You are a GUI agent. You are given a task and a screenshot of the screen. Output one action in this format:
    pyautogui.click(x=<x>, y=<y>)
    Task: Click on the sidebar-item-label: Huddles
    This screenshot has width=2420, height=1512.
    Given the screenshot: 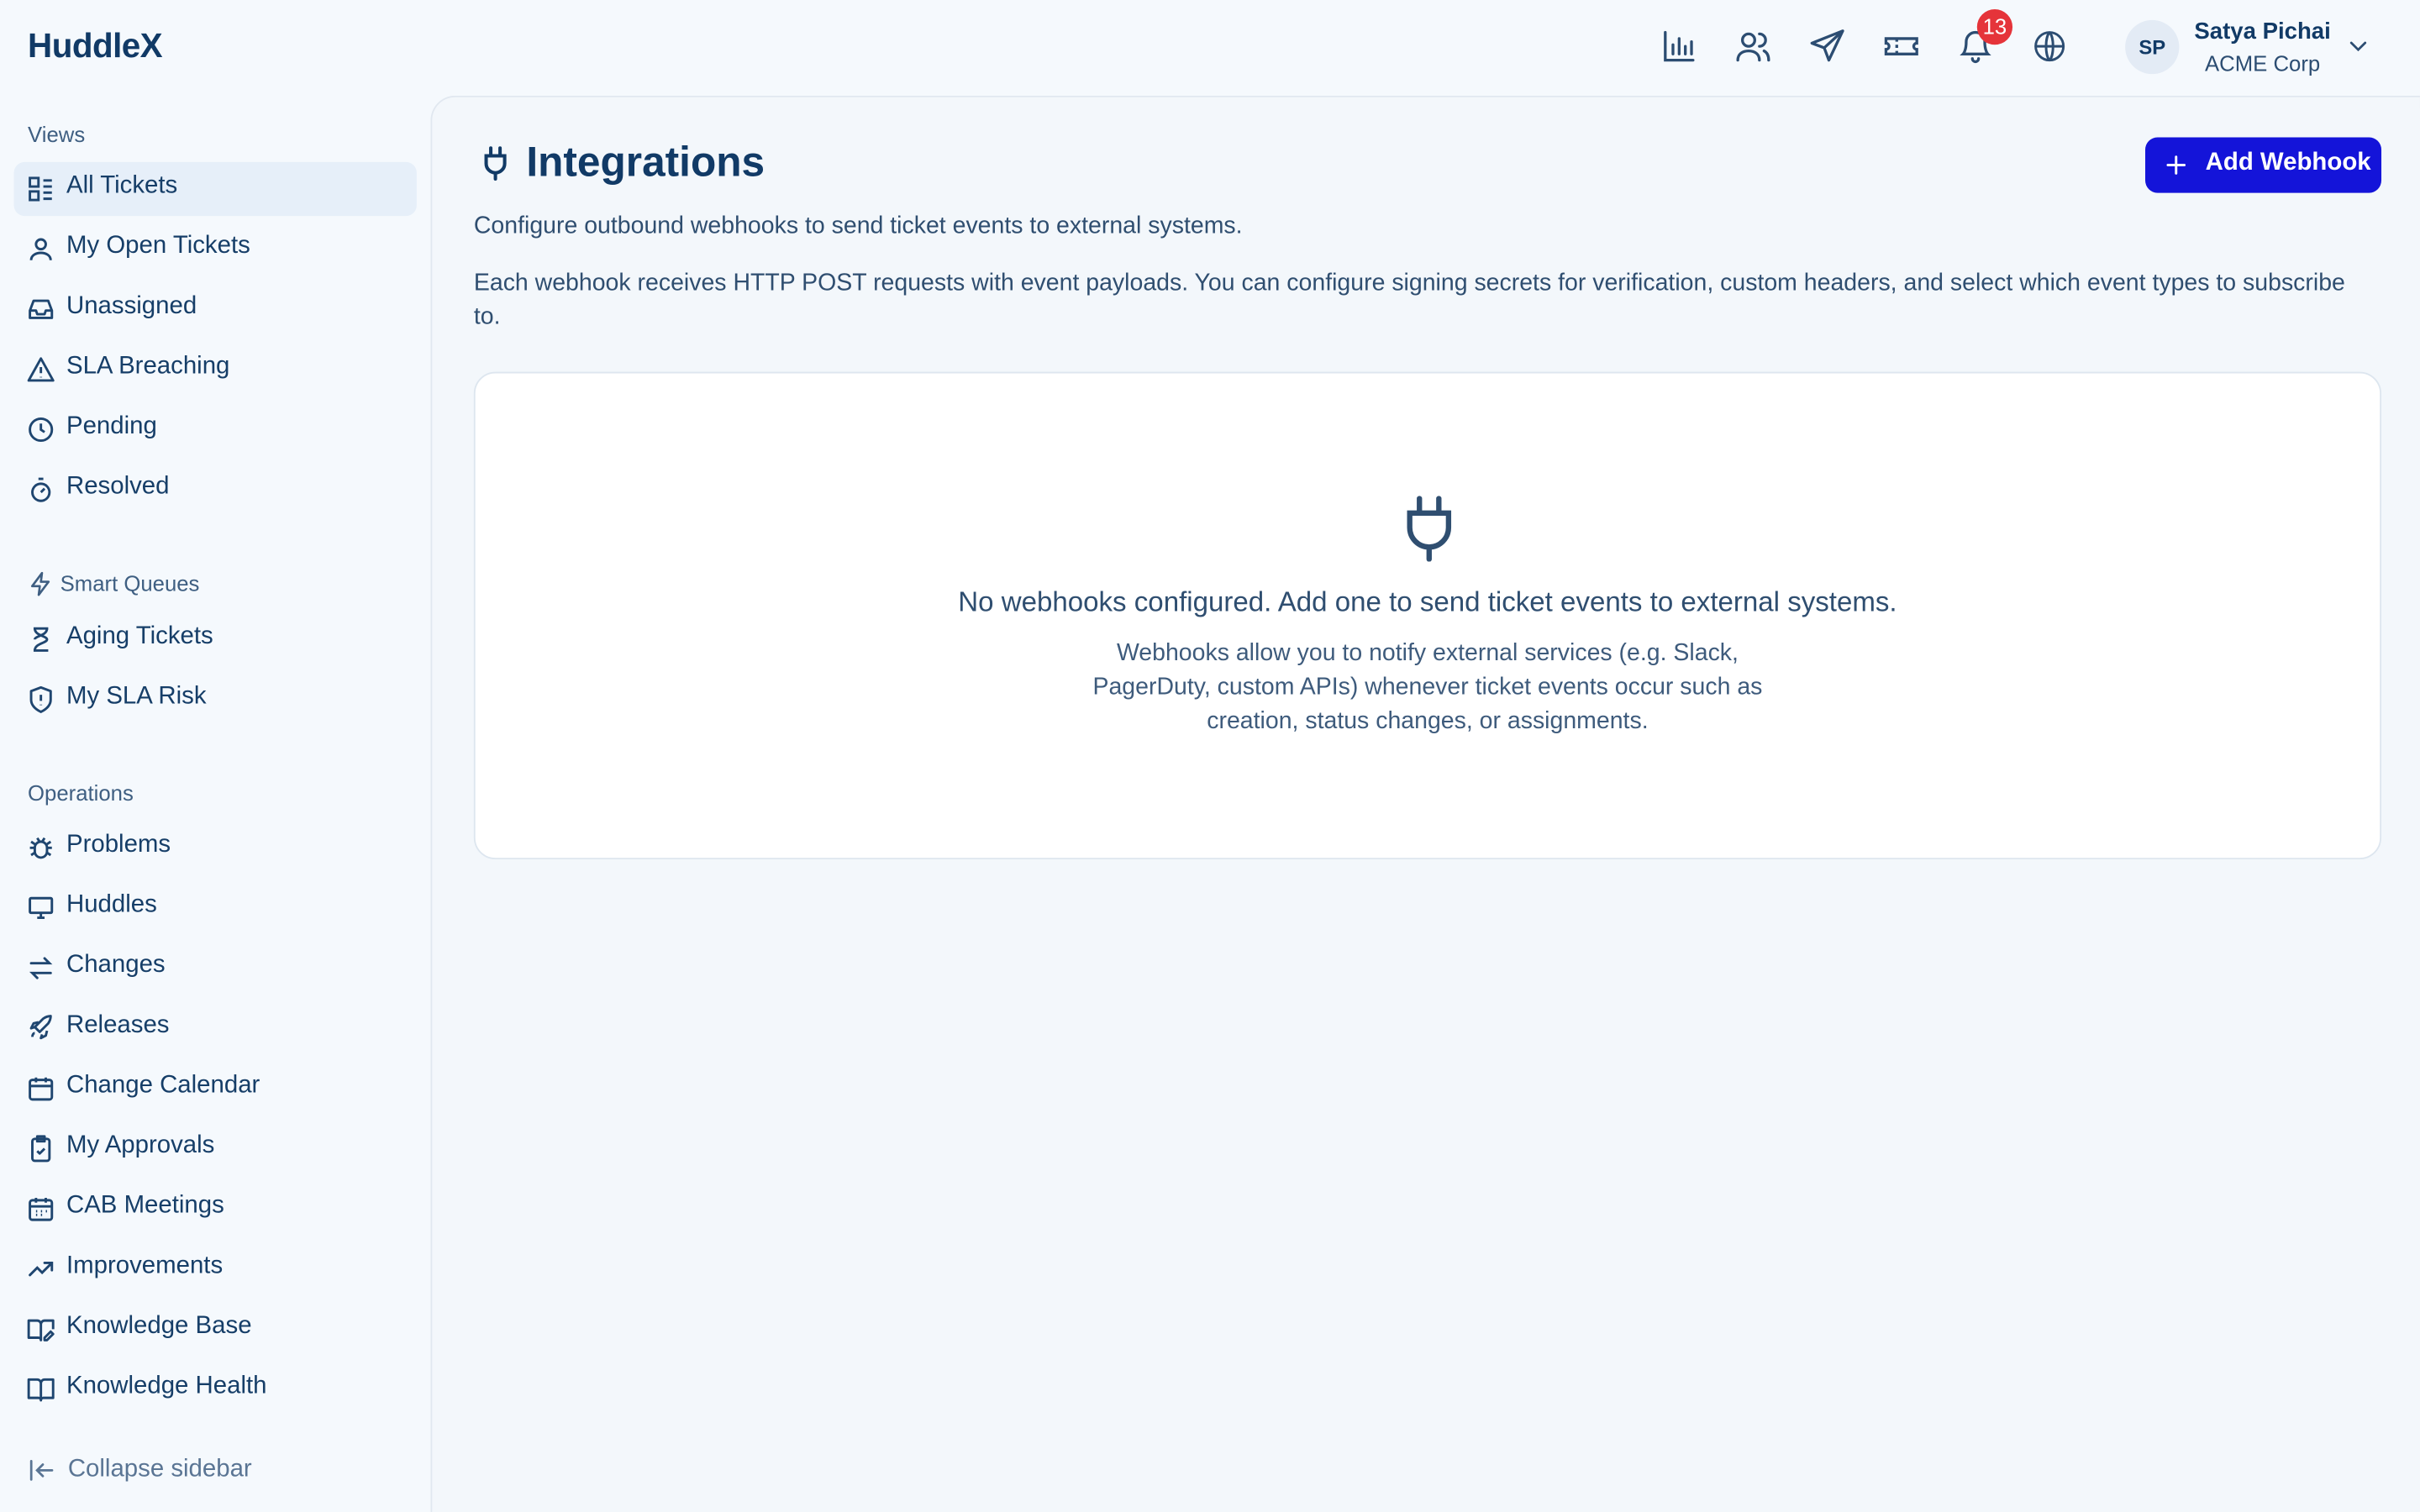 What is the action you would take?
    pyautogui.click(x=112, y=904)
    